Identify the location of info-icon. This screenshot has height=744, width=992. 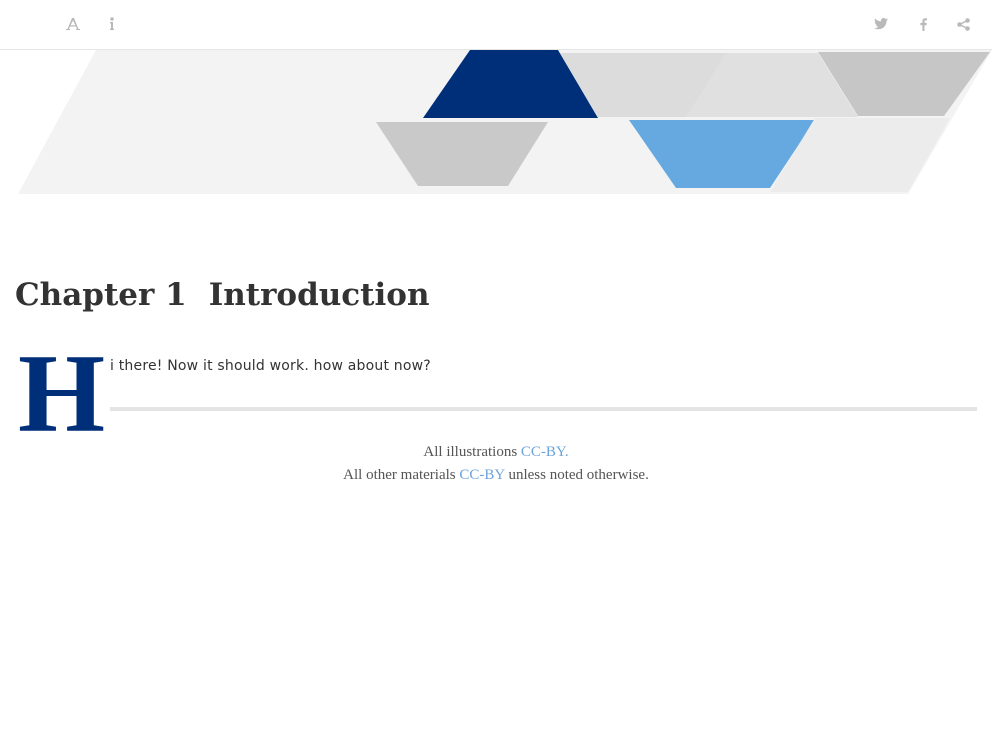
(112, 23).